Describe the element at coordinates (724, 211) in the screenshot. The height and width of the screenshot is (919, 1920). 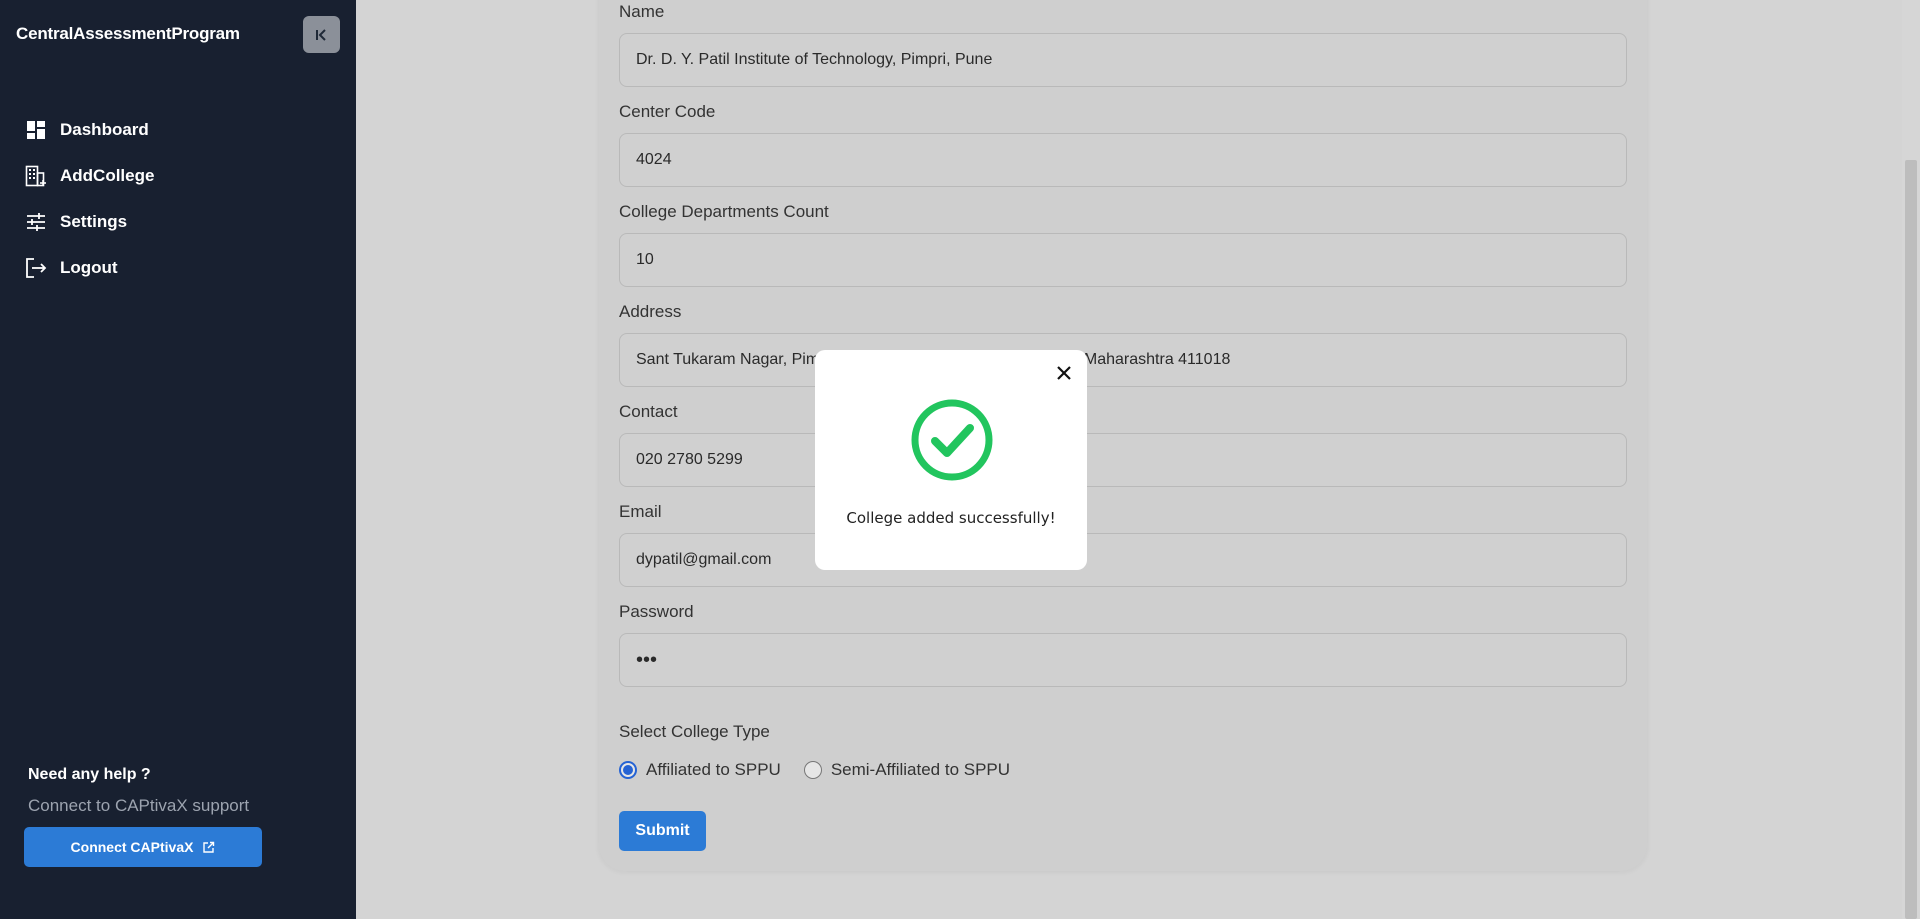
I see `departments-count-label: College Departments Count` at that location.